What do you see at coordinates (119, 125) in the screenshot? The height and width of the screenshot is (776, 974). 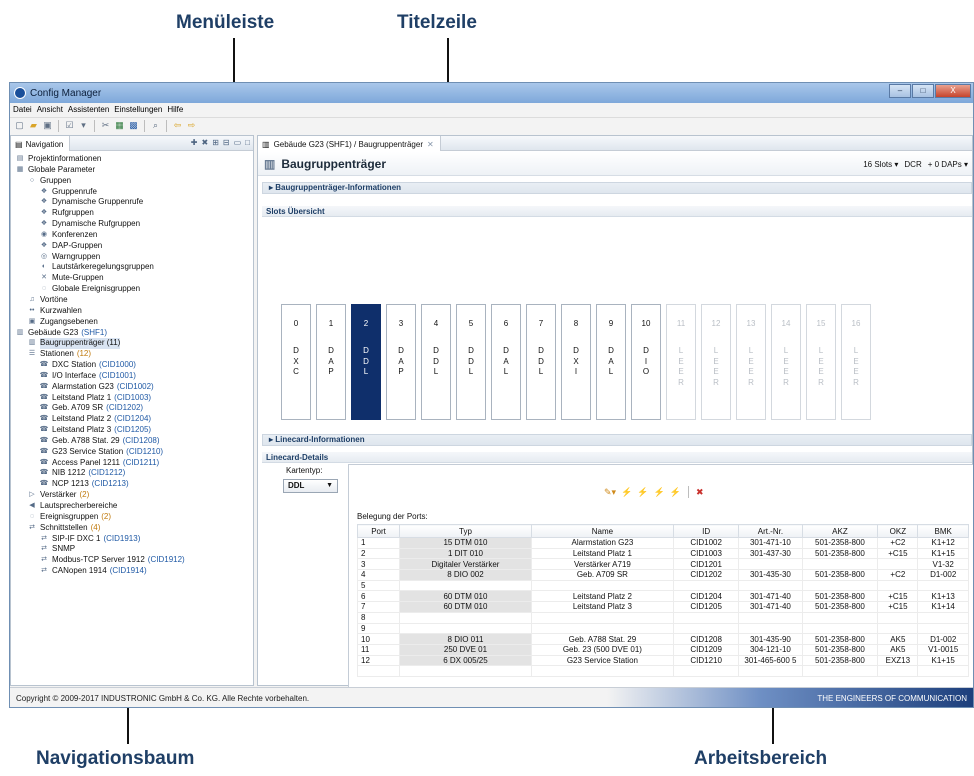 I see `grid-icon: ▦` at bounding box center [119, 125].